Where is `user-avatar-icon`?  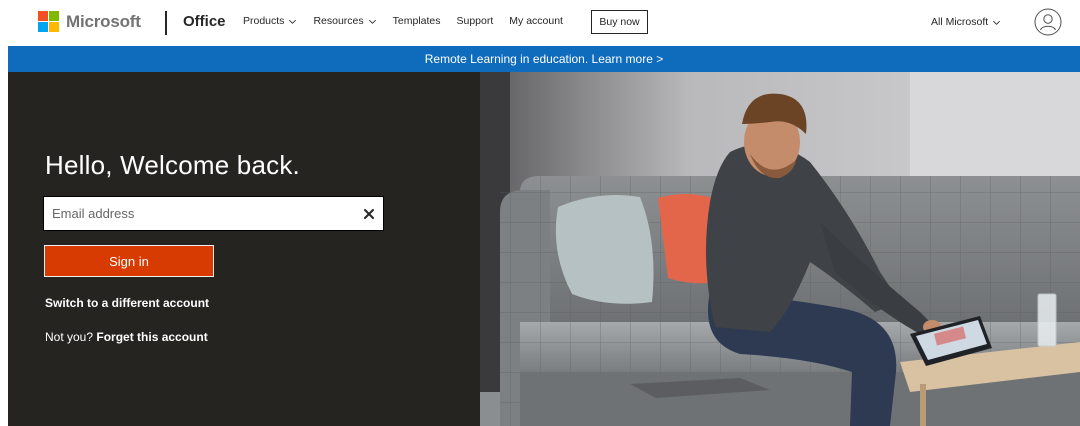
user-avatar-icon is located at coordinates (1048, 22).